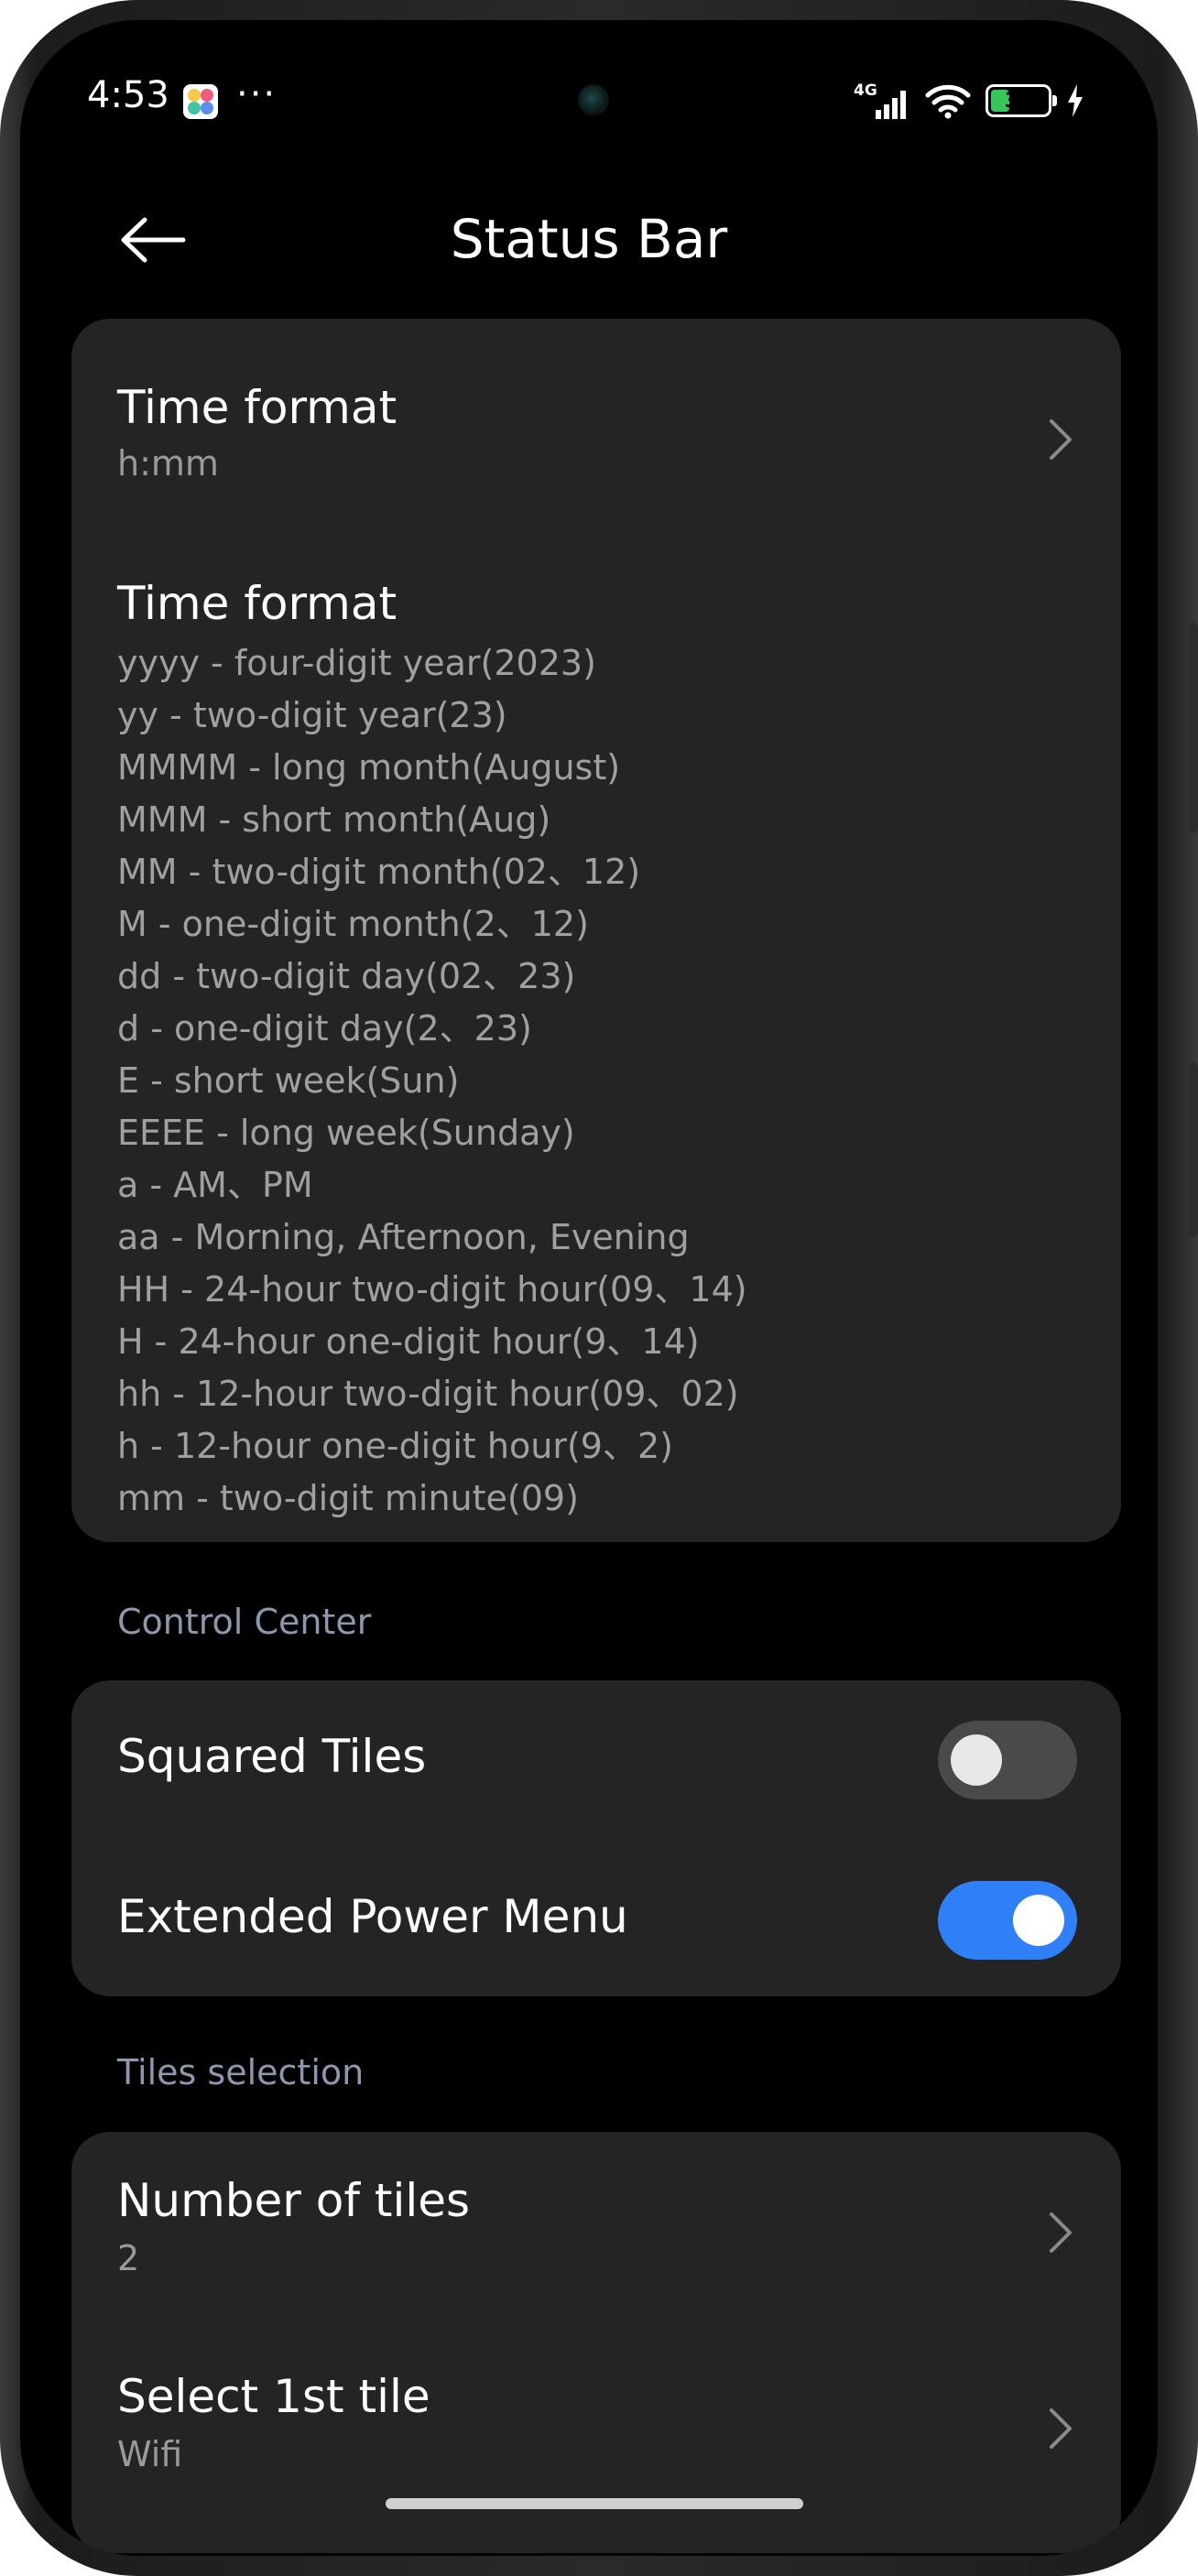  What do you see at coordinates (1019, 101) in the screenshot?
I see `battery-level: 33` at bounding box center [1019, 101].